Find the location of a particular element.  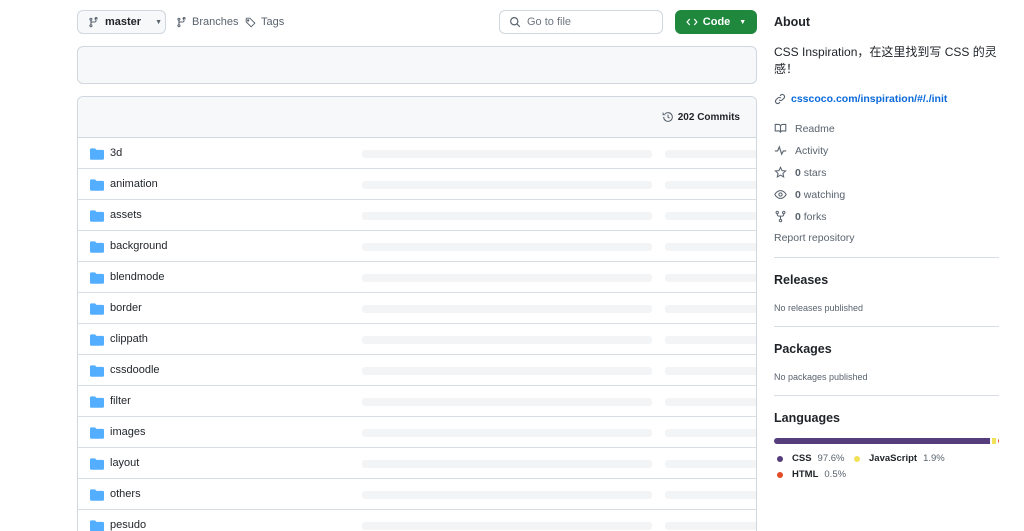

file-name-link: layout is located at coordinates (124, 463).